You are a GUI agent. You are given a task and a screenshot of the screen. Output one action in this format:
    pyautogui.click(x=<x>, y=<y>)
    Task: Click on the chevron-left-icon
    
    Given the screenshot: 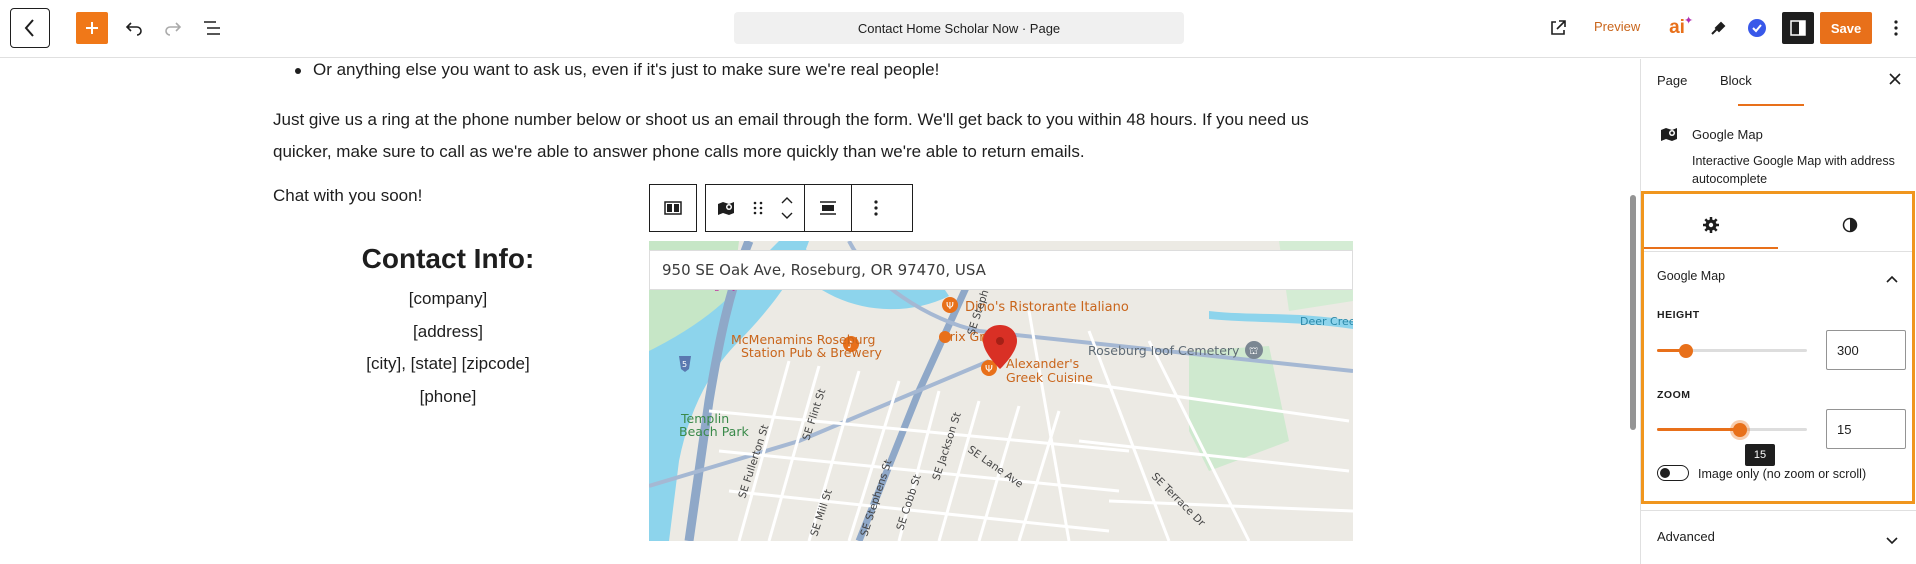 What is the action you would take?
    pyautogui.click(x=29, y=28)
    